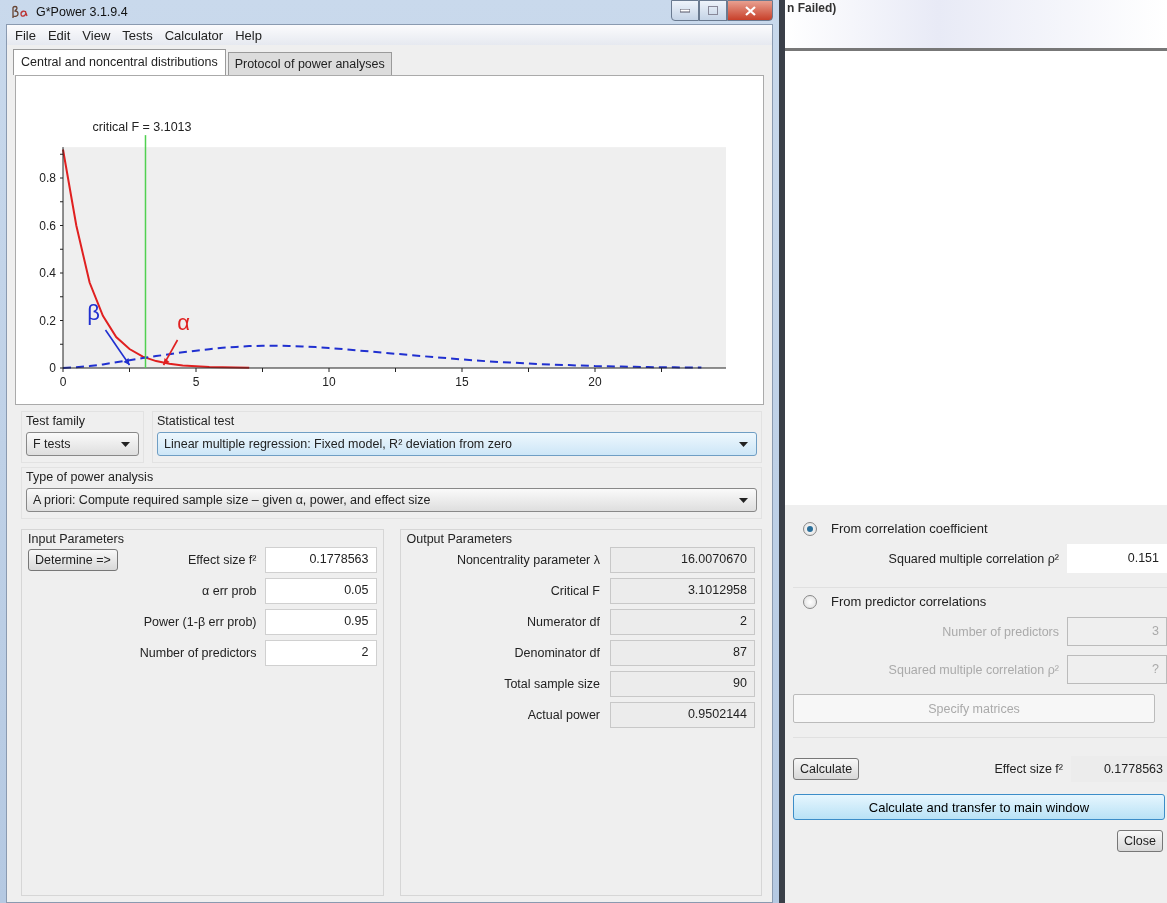  I want to click on transfer-button: Calculate and transfer to main window, so click(979, 807).